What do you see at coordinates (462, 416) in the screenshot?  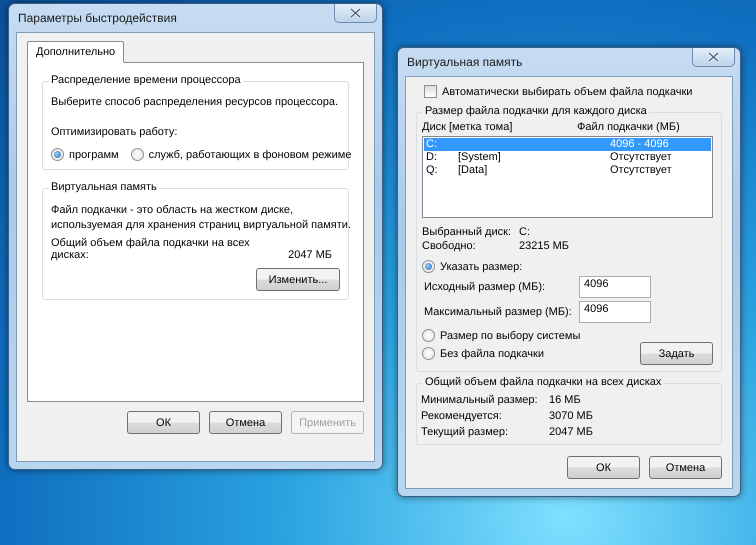 I see `total-label: Рекомендуется:` at bounding box center [462, 416].